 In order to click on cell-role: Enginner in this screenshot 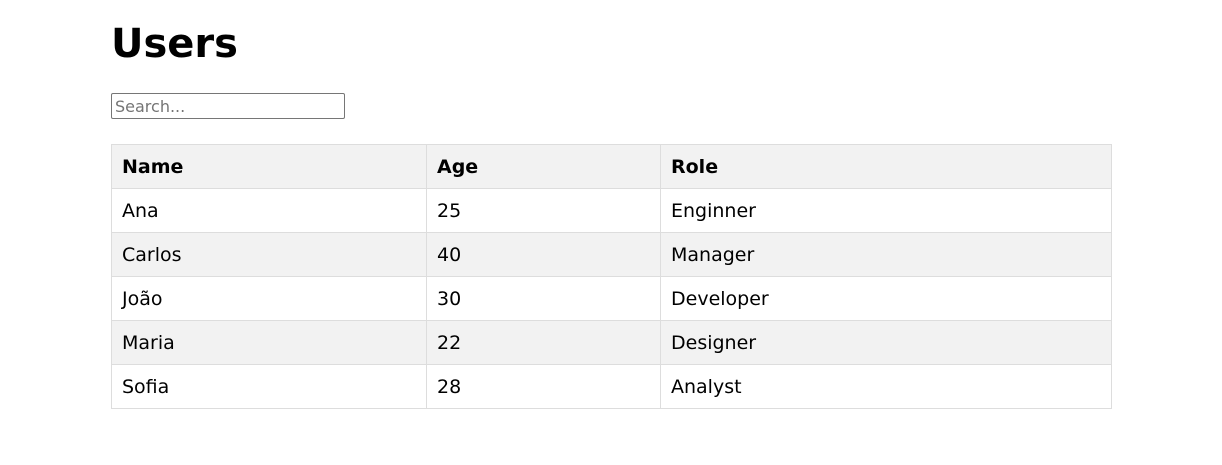, I will do `click(886, 210)`.